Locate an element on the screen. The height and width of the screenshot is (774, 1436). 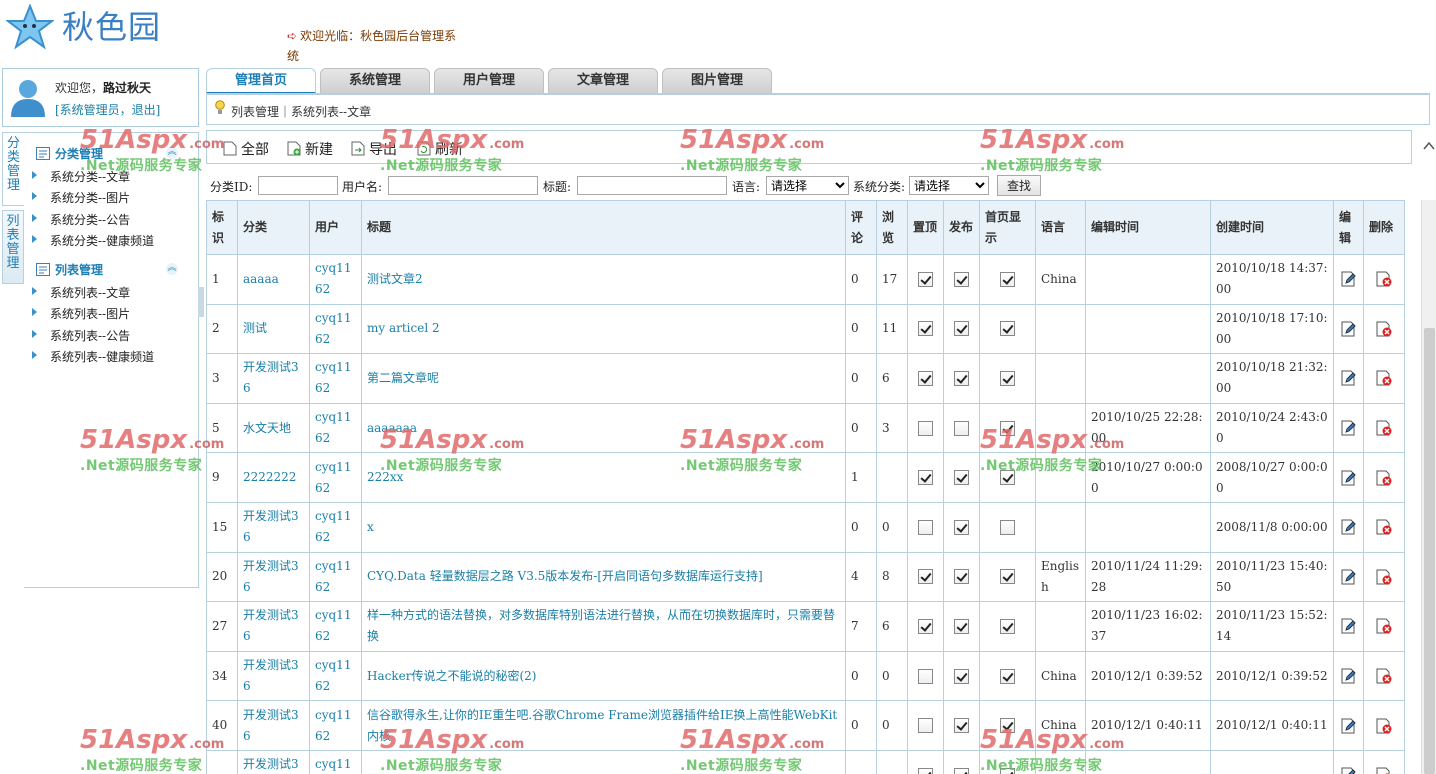
sidebar-splitter-handle is located at coordinates (201, 302).